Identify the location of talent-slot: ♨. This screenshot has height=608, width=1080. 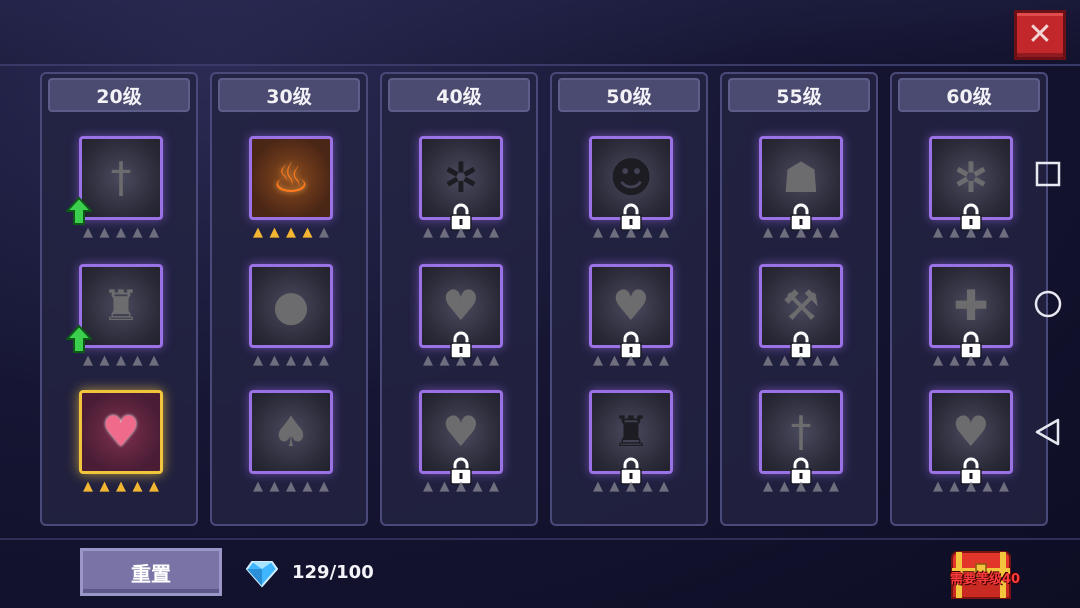
(291, 178).